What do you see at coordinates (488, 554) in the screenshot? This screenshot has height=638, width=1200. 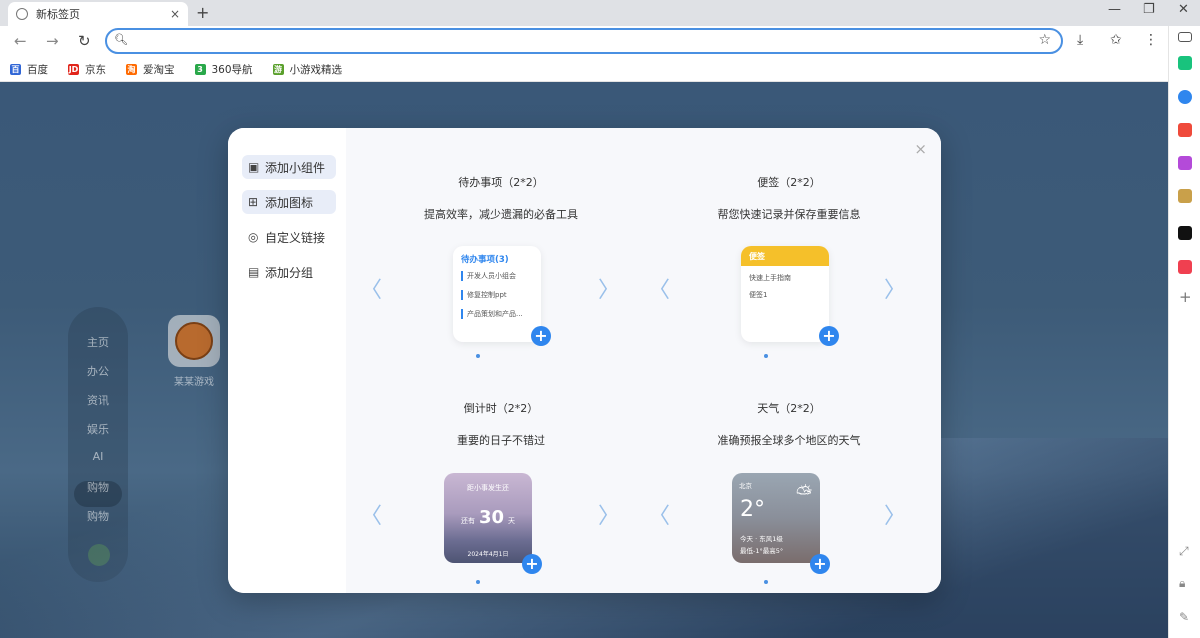 I see `countdown-date: 2024年4月1日` at bounding box center [488, 554].